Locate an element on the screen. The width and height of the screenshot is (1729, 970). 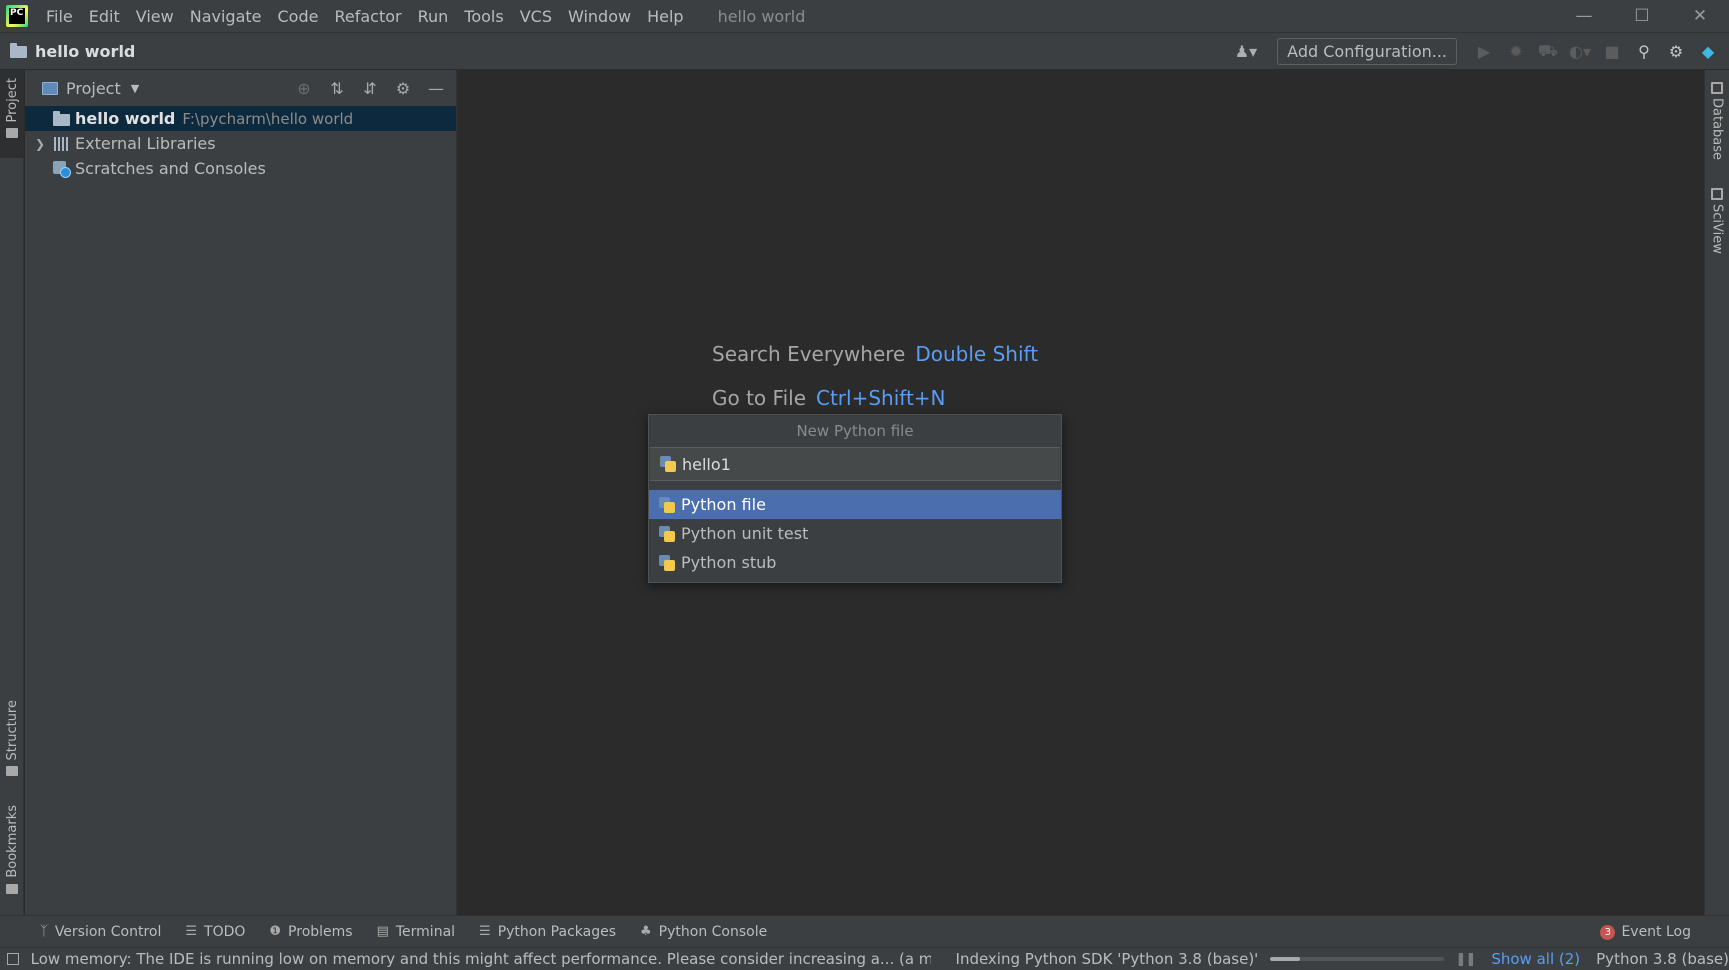
database-tab-label: Database is located at coordinates (1717, 129).